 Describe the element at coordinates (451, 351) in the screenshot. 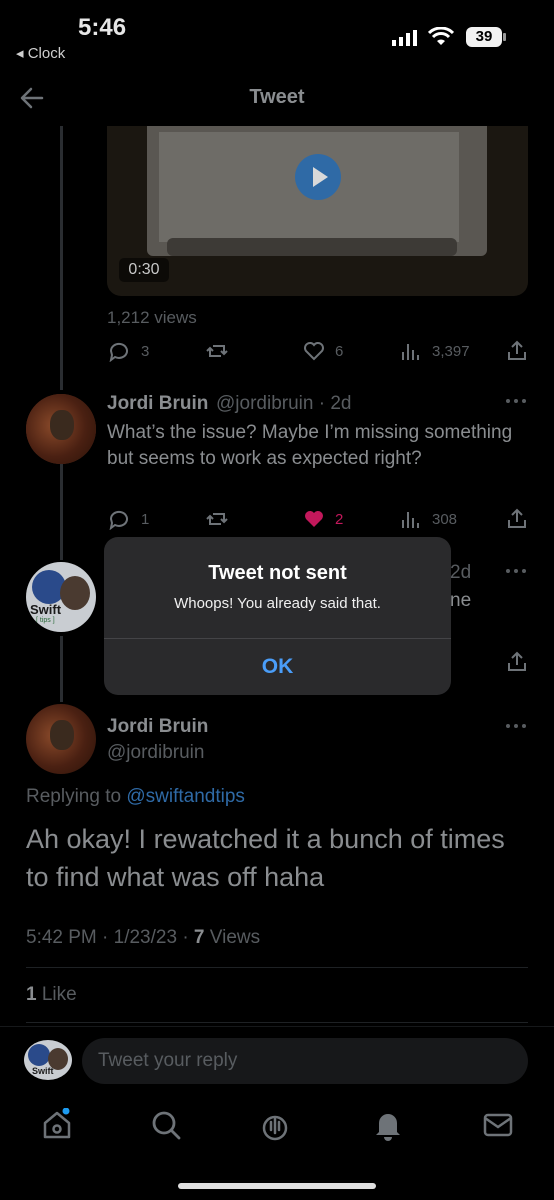

I see `views-count: 3,397` at that location.